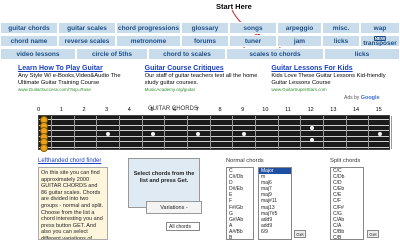  Describe the element at coordinates (265, 110) in the screenshot. I see `fret-number: 10` at that location.